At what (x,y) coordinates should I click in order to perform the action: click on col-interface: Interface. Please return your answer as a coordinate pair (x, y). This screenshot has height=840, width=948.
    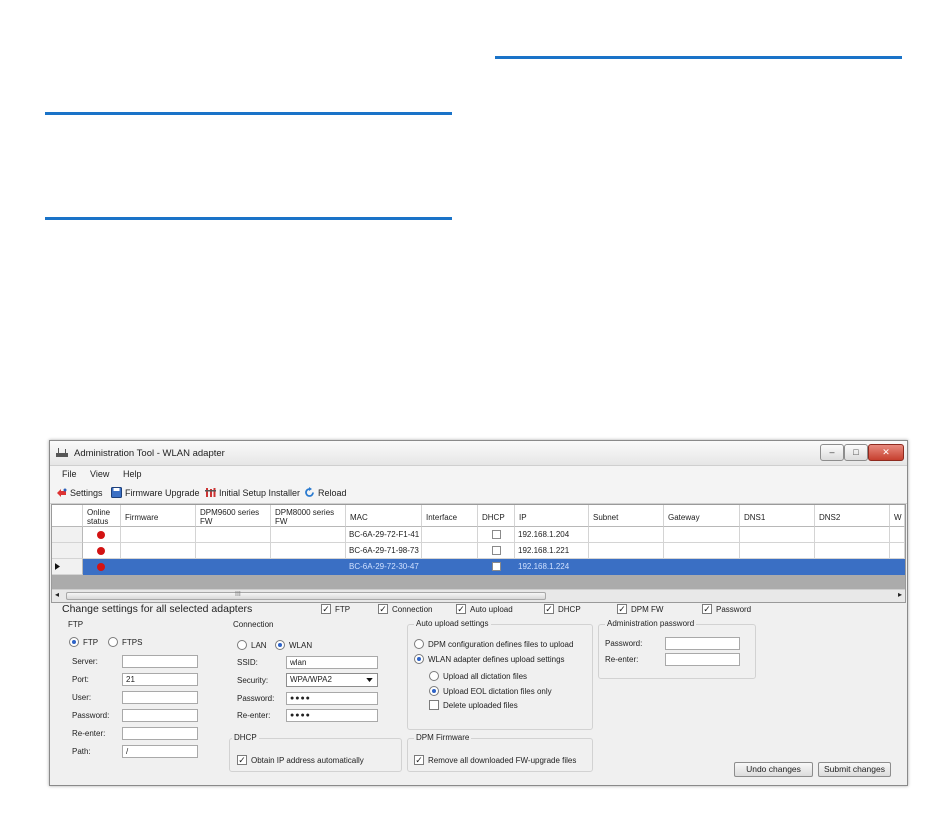
    Looking at the image, I should click on (450, 516).